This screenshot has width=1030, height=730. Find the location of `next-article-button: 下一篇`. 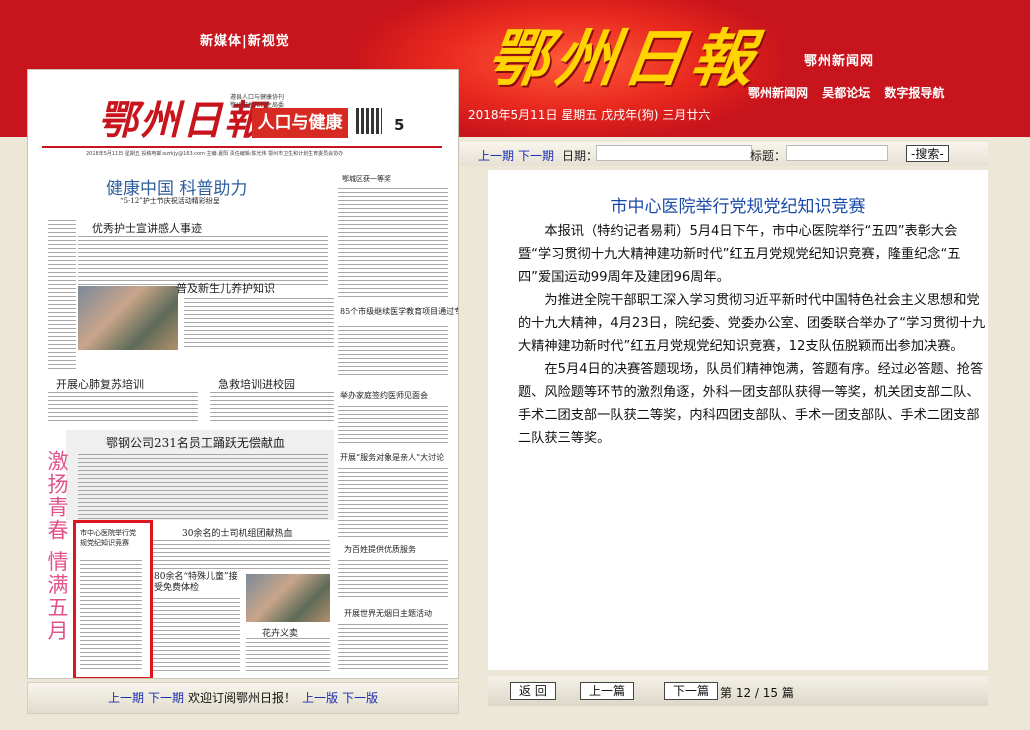

next-article-button: 下一篇 is located at coordinates (691, 691).